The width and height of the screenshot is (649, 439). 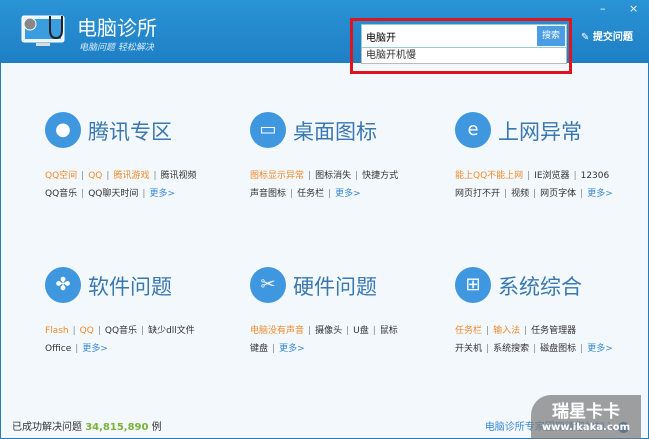 What do you see at coordinates (335, 131) in the screenshot?
I see `category-title: 桌面图标` at bounding box center [335, 131].